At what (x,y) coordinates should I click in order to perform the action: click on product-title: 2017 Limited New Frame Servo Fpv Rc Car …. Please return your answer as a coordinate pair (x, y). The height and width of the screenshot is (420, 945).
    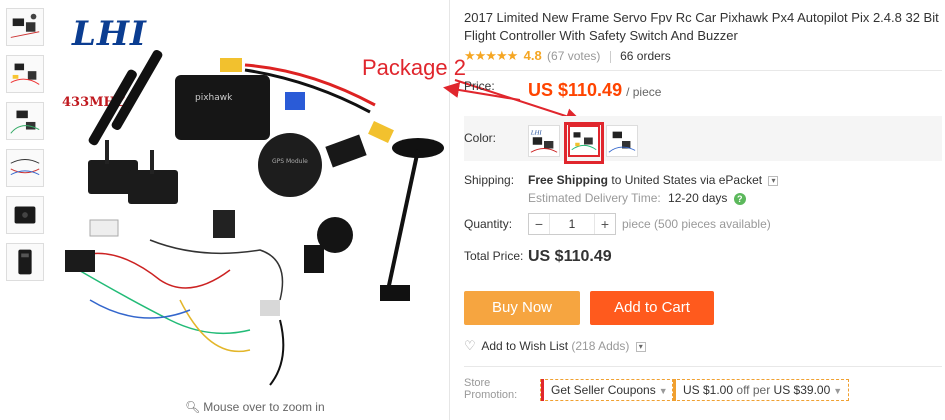
    Looking at the image, I should click on (701, 26).